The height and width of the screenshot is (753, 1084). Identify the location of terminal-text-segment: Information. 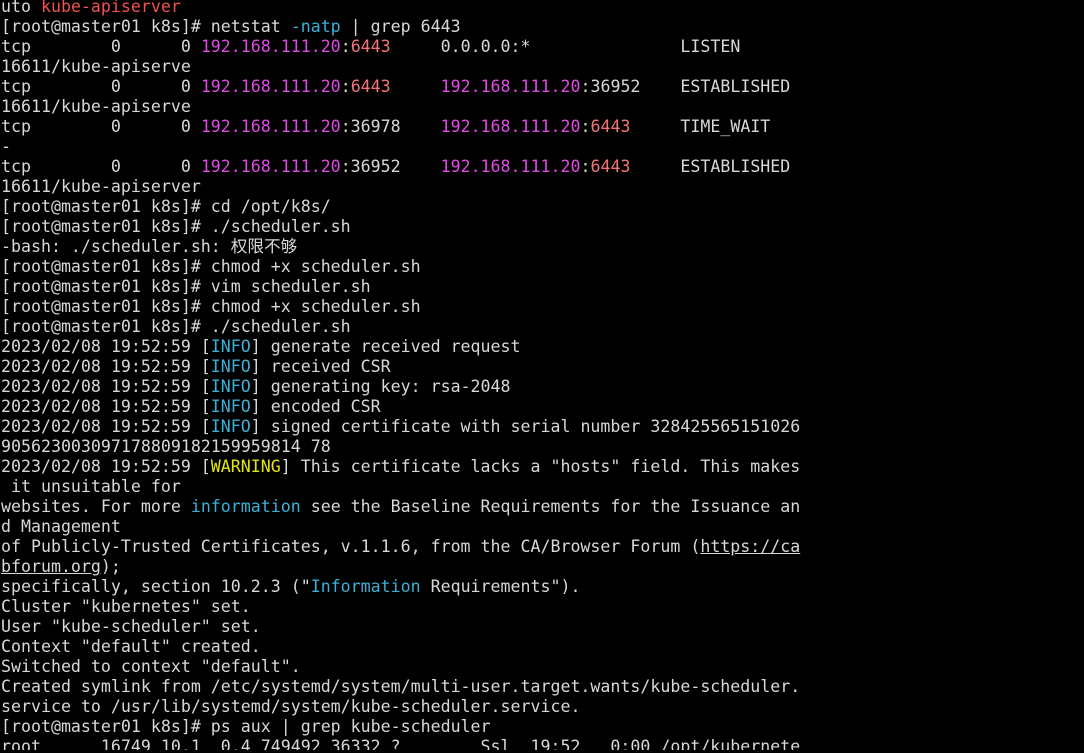
(365, 586).